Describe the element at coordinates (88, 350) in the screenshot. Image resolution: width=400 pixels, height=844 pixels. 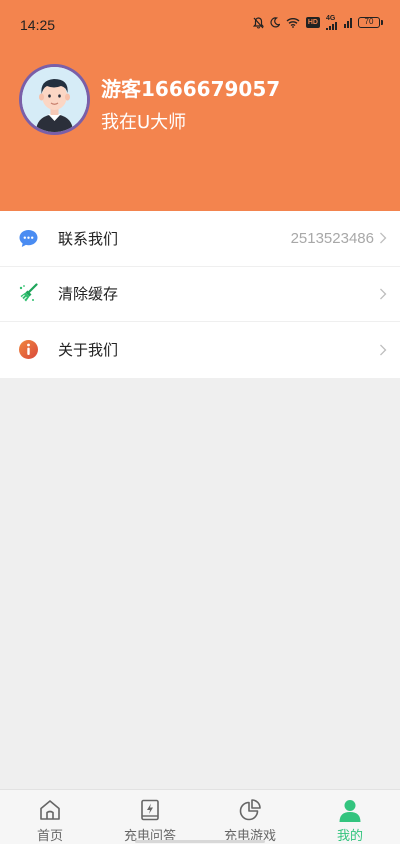
I see `menu-item-label: 关于我们` at that location.